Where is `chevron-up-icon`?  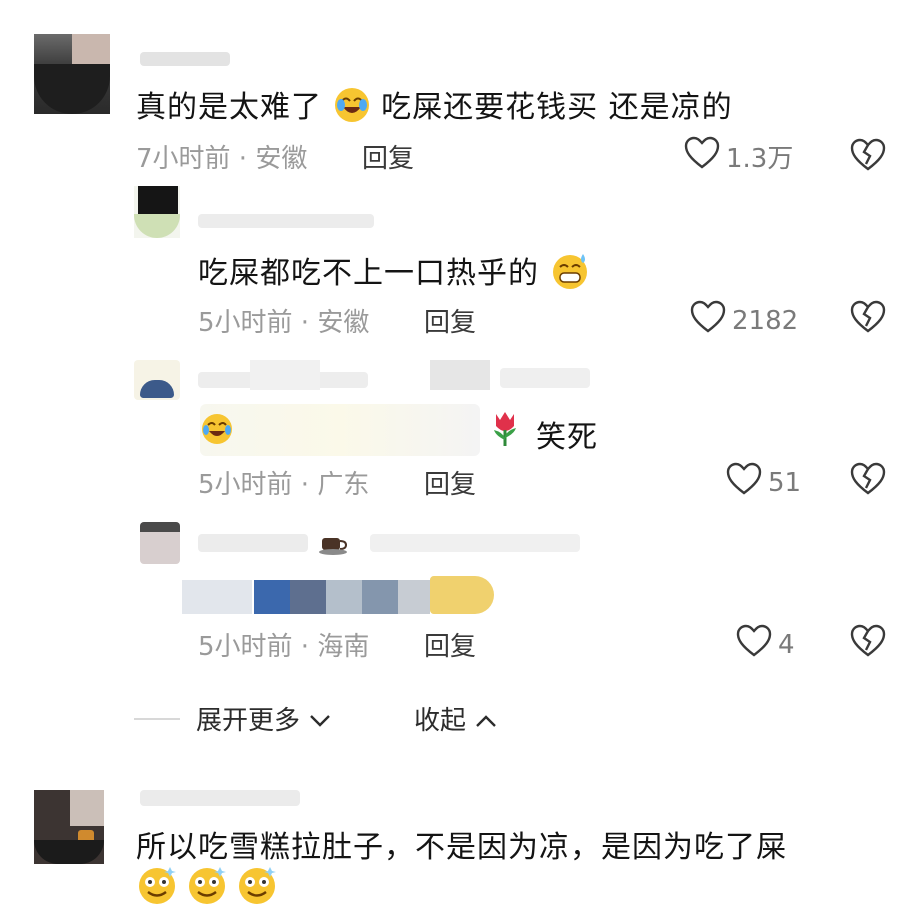
chevron-up-icon is located at coordinates (486, 721).